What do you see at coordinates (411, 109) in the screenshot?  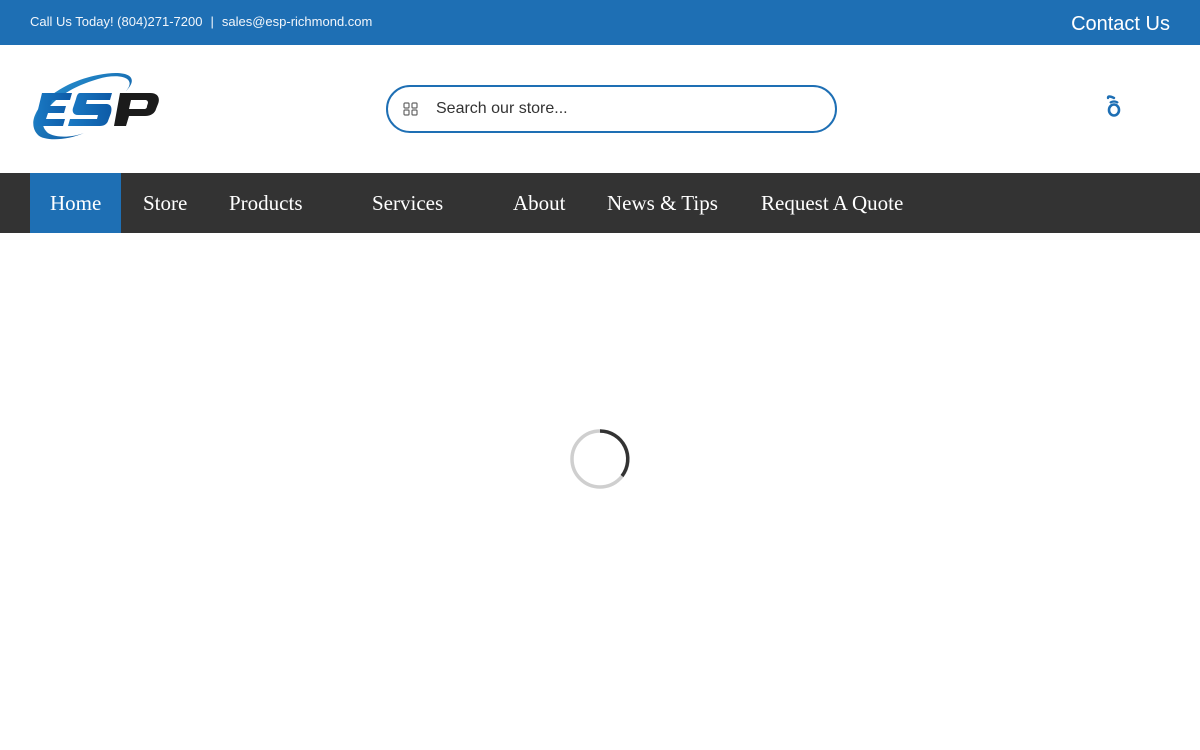 I see `grid-icon` at bounding box center [411, 109].